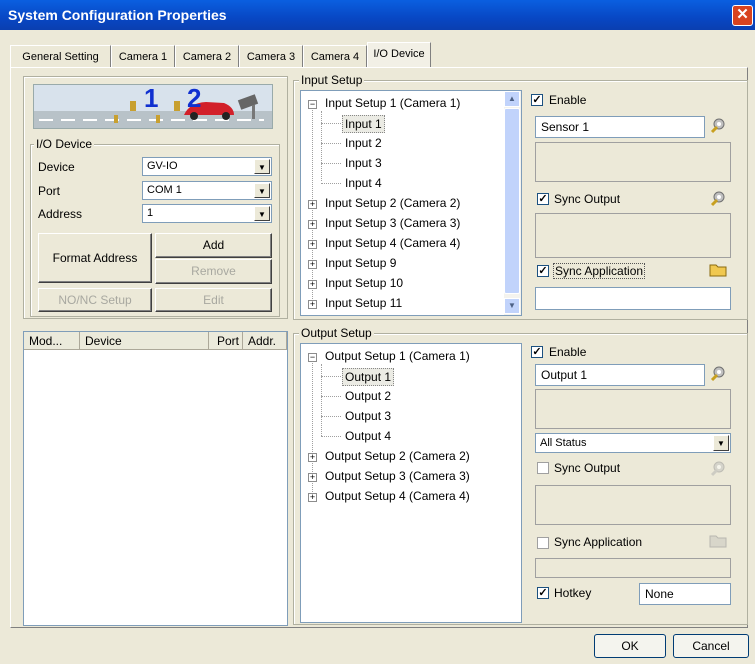 Image resolution: width=755 pixels, height=664 pixels. I want to click on input-sync-application-folder-icon, so click(718, 273).